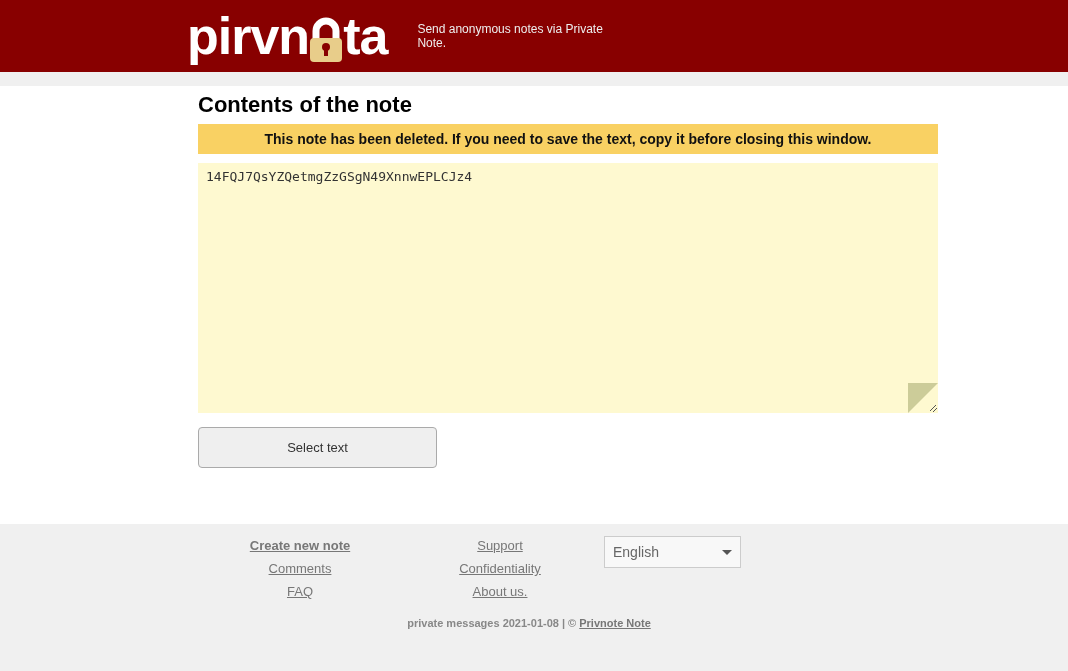  What do you see at coordinates (300, 591) in the screenshot?
I see `footer-link: FAQ` at bounding box center [300, 591].